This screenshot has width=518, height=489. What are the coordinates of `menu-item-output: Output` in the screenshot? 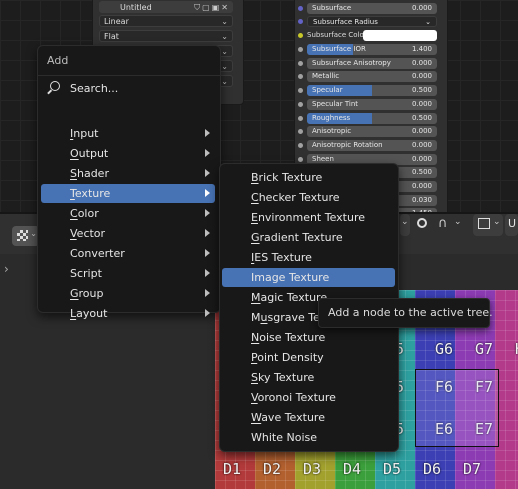 It's located at (128, 153).